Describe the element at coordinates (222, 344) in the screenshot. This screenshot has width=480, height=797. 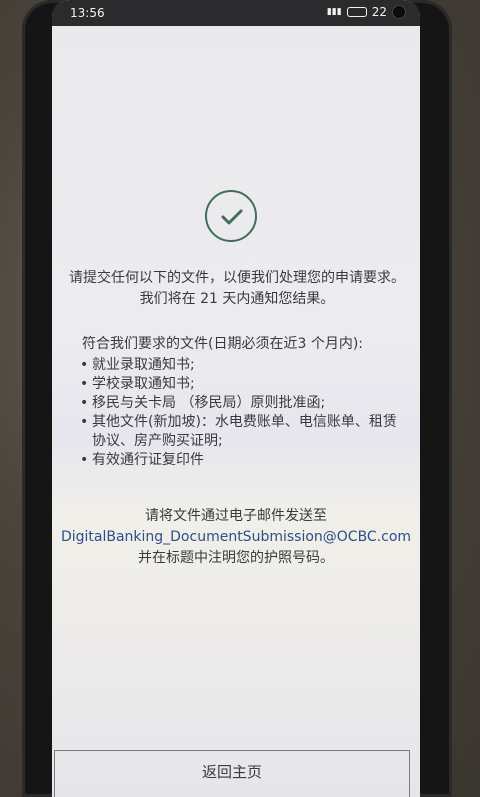
I see `requirements-heading: 符合我们要求的文件(日期必须在近3 个月内):` at that location.